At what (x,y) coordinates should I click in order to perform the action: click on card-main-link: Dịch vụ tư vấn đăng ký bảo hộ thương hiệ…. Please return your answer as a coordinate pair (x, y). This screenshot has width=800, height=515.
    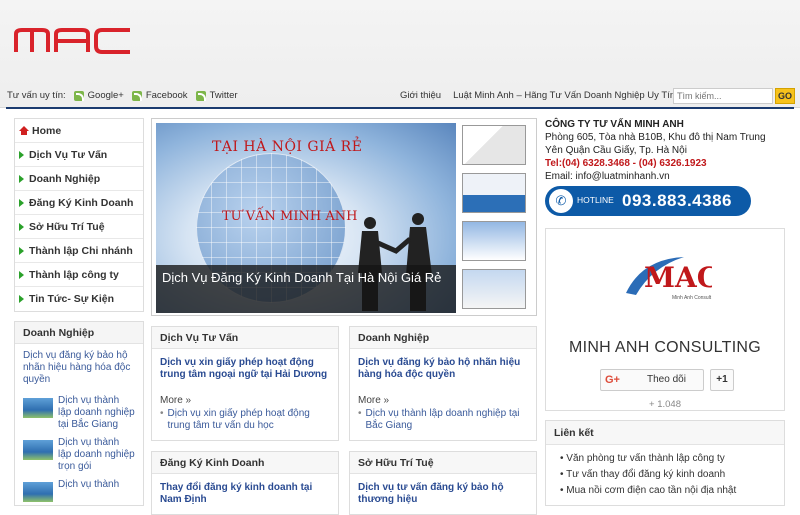
    Looking at the image, I should click on (443, 494).